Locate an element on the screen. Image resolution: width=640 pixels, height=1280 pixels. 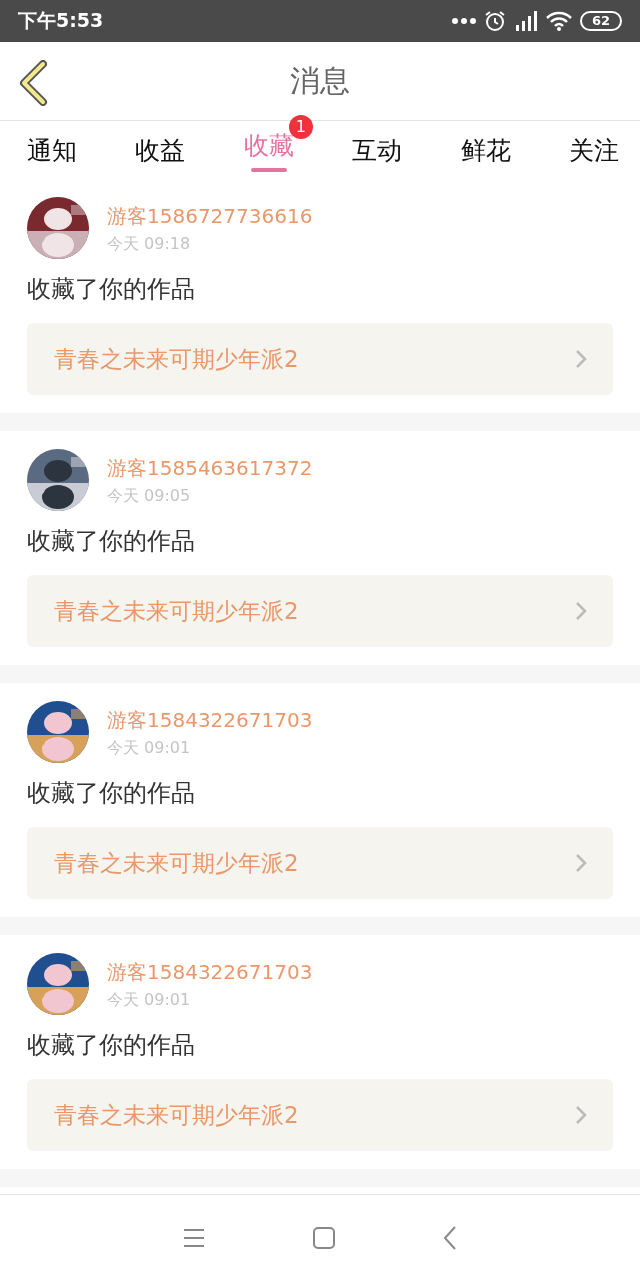
user-name: 游客1586727736616 is located at coordinates (210, 216).